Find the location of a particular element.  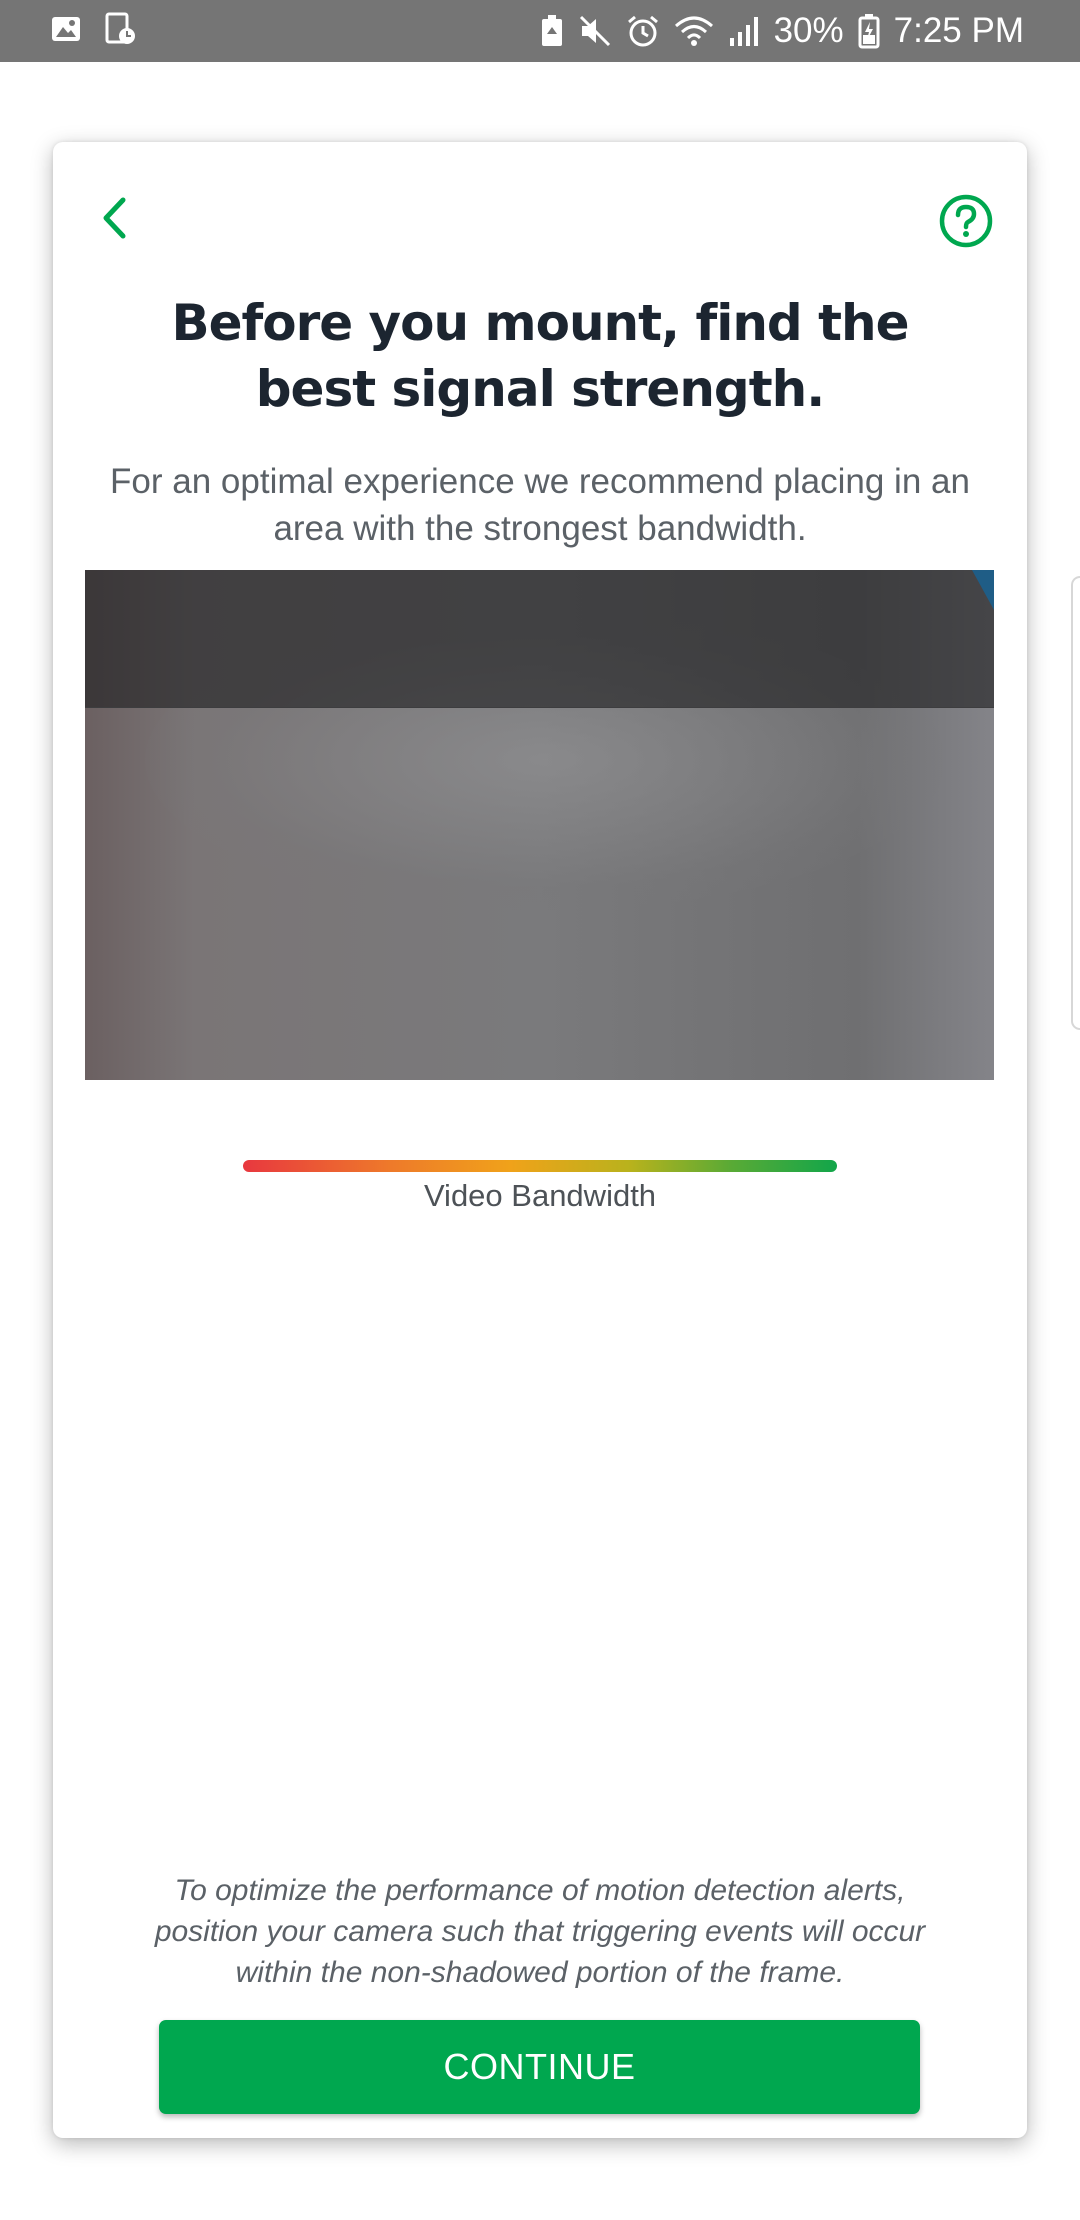

status-indicators: 30% 7:25 PM is located at coordinates (782, 31).